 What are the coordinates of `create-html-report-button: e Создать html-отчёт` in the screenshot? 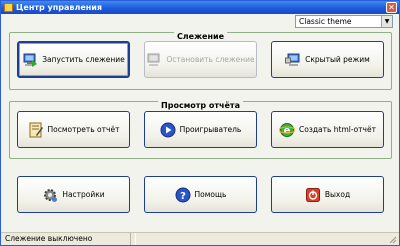 It's located at (327, 129).